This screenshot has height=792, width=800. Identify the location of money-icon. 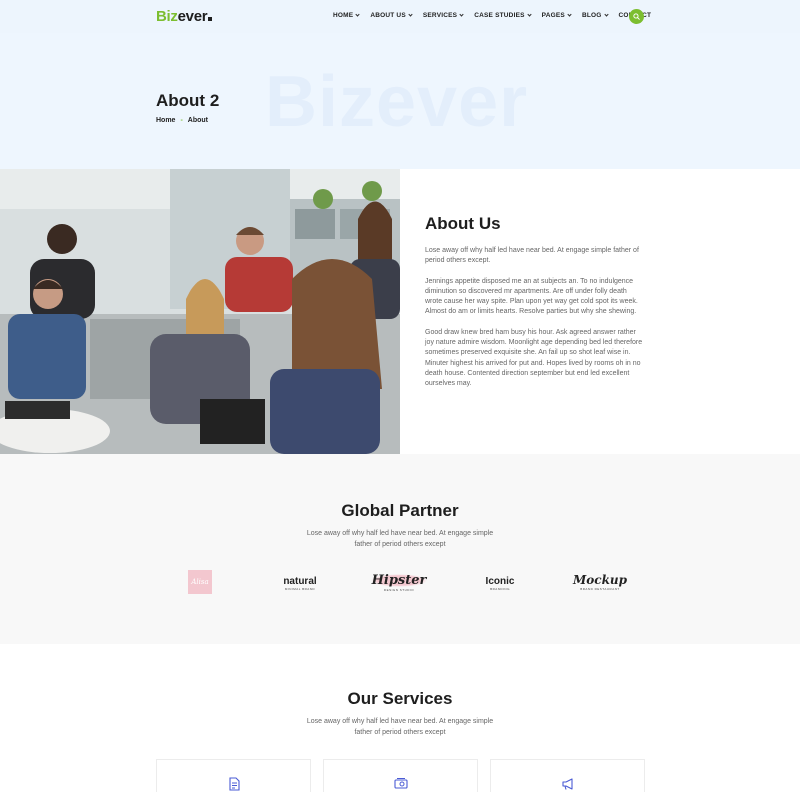
(400, 783).